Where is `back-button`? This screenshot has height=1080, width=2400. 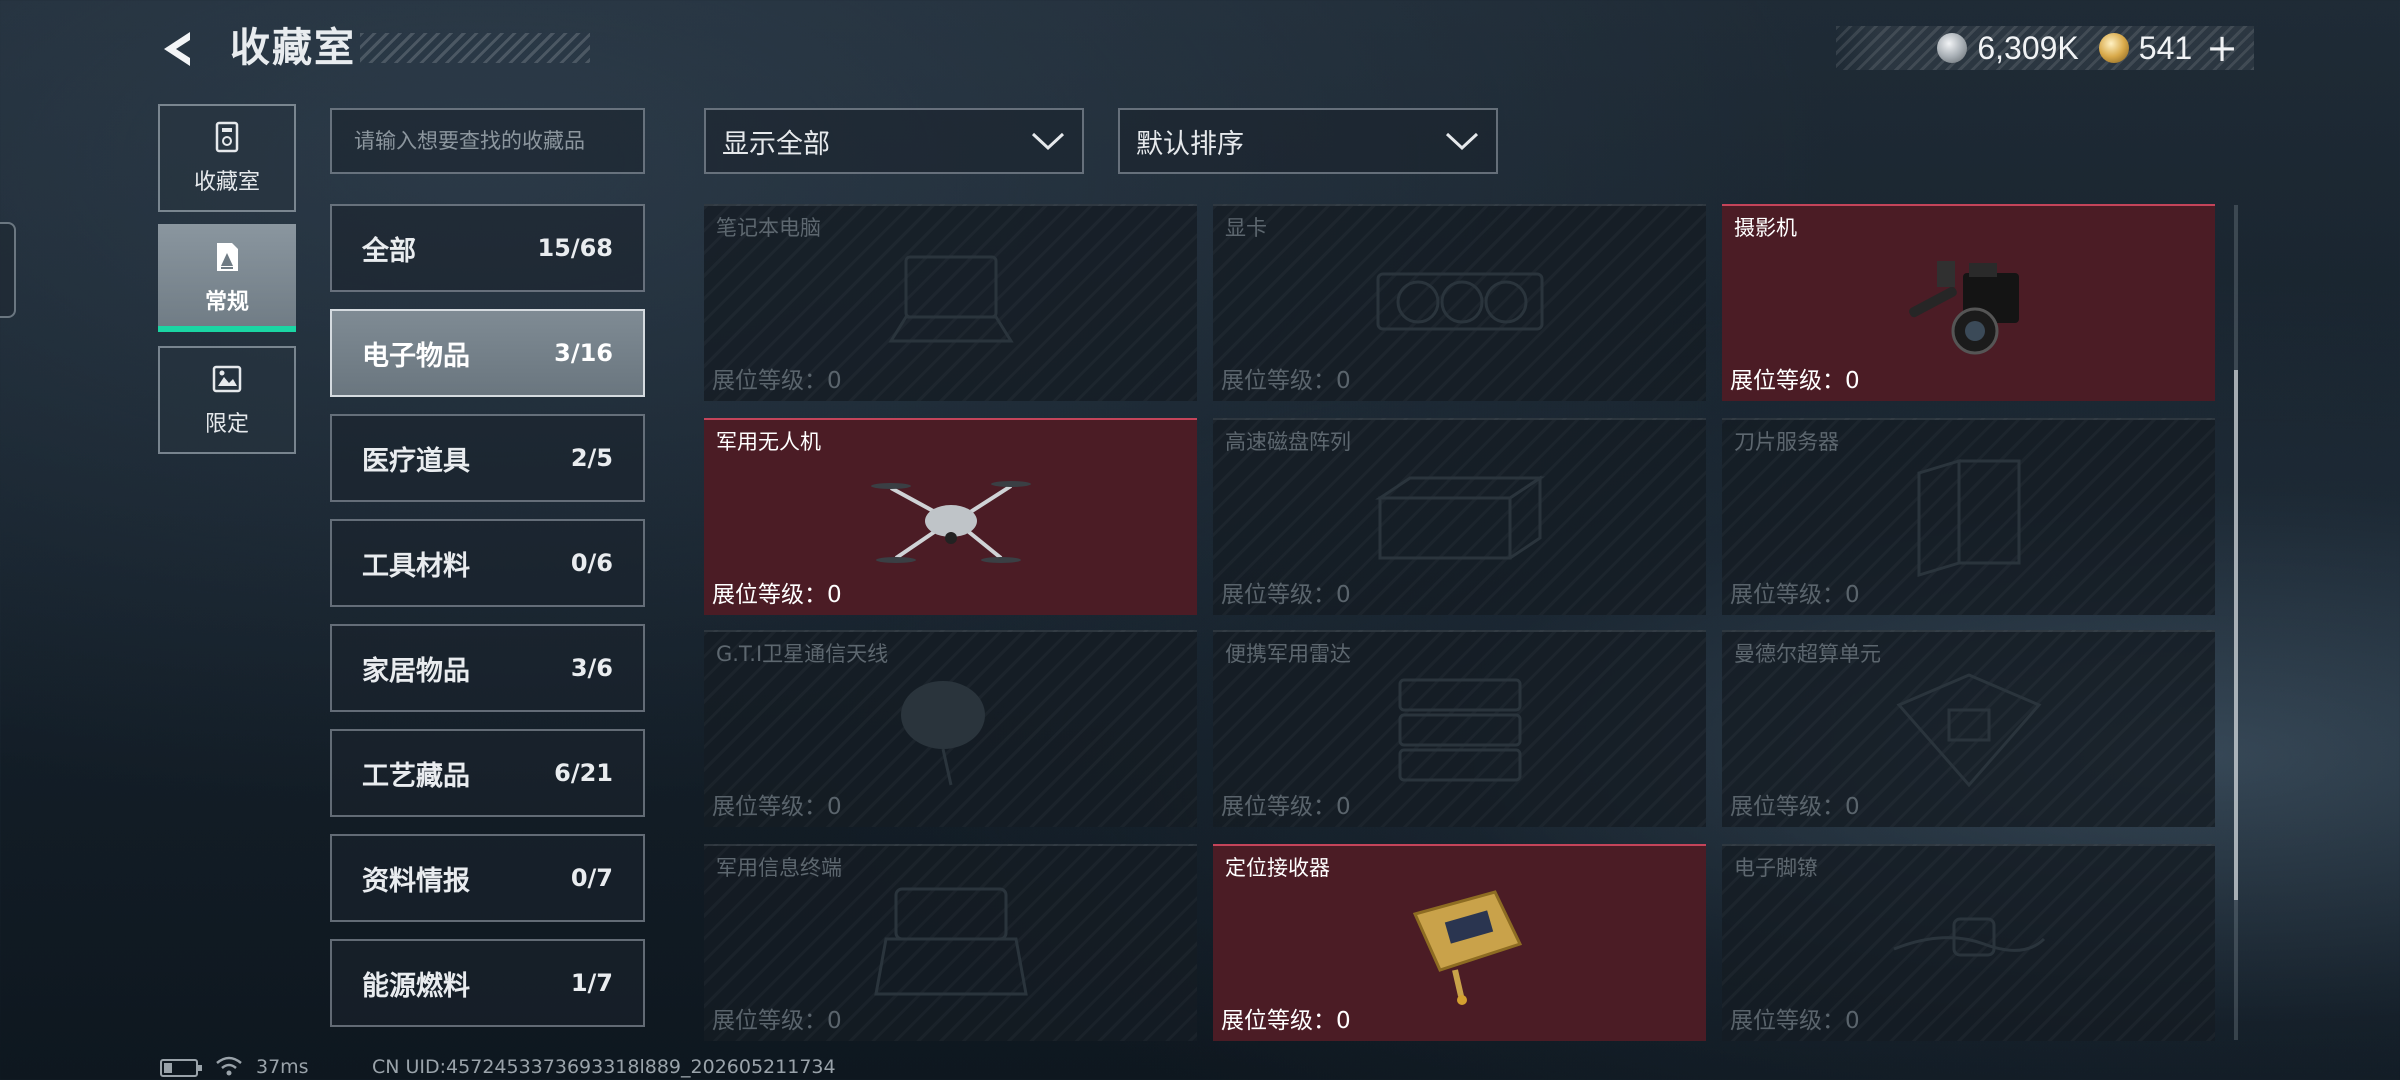
back-button is located at coordinates (179, 49).